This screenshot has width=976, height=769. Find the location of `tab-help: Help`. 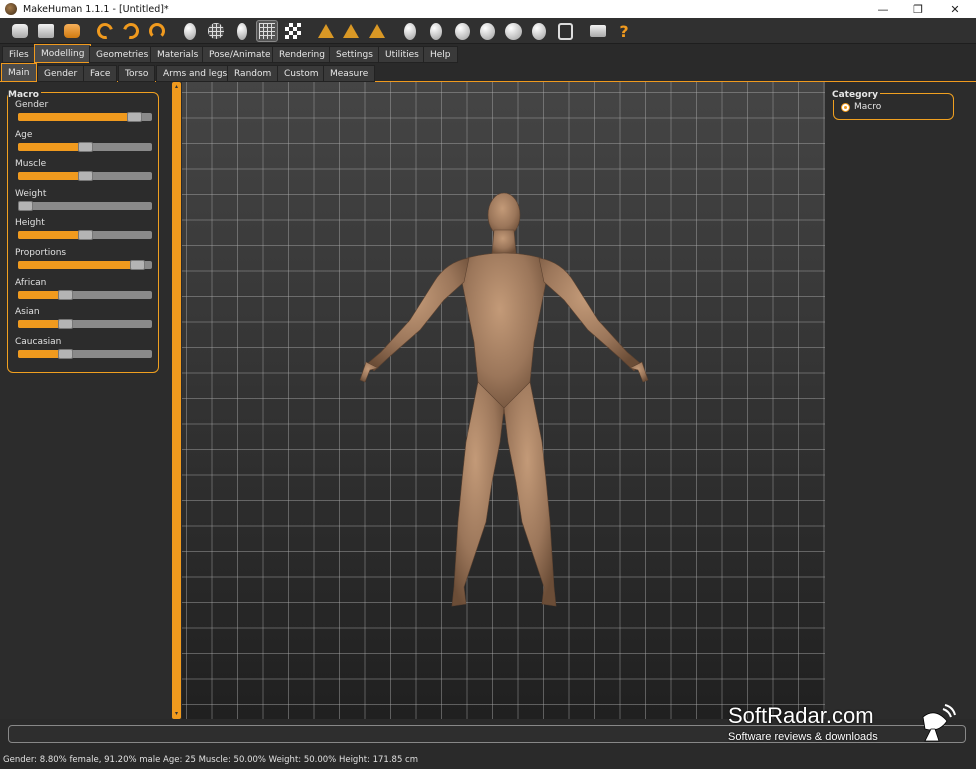

tab-help: Help is located at coordinates (440, 54).